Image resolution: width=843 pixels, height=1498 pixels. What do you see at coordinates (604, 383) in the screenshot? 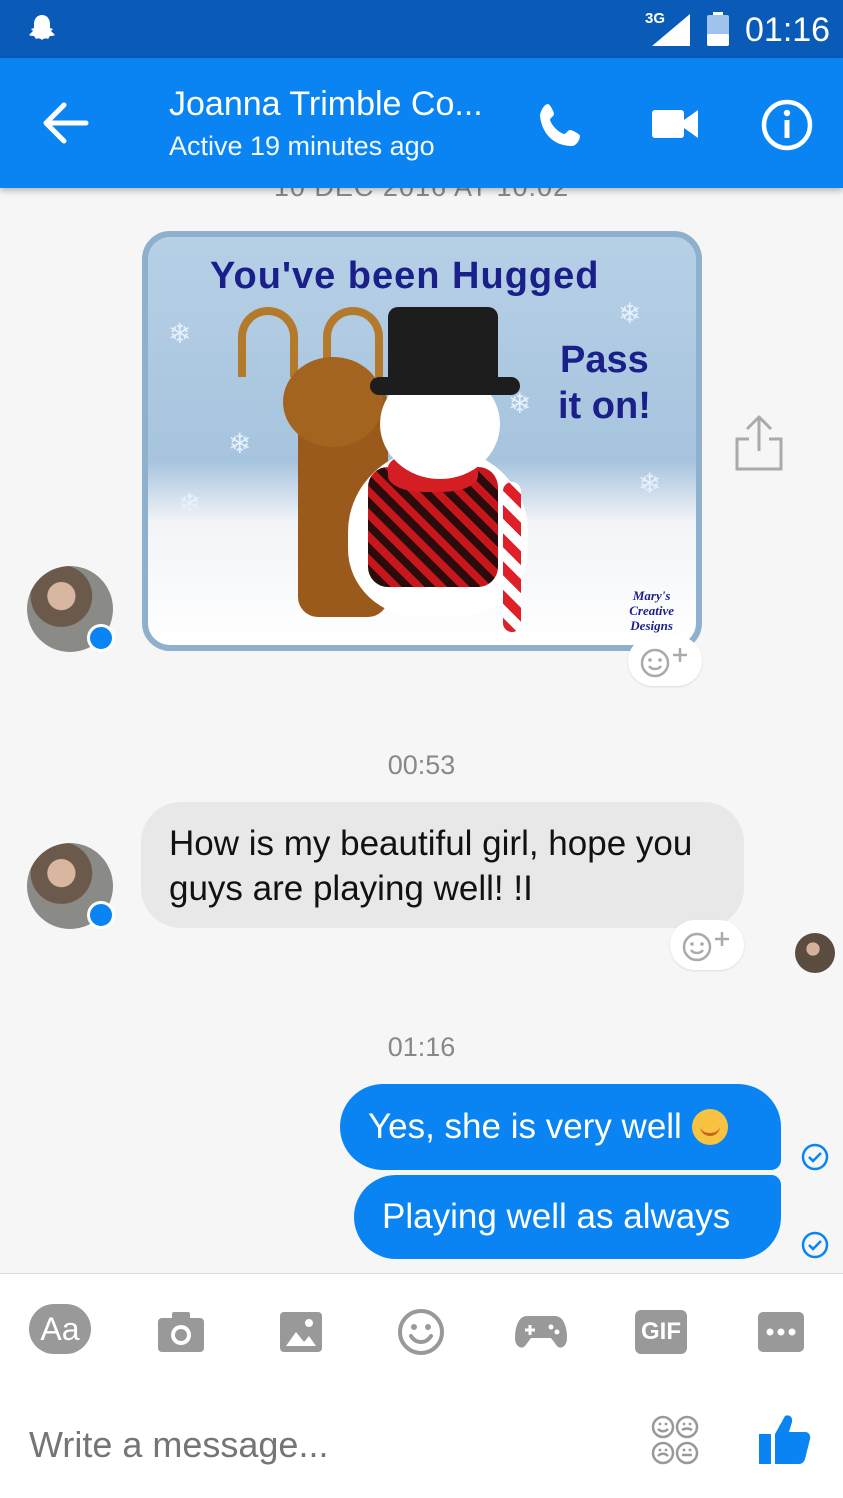
I see `card-pass-text: Pass it on!` at bounding box center [604, 383].